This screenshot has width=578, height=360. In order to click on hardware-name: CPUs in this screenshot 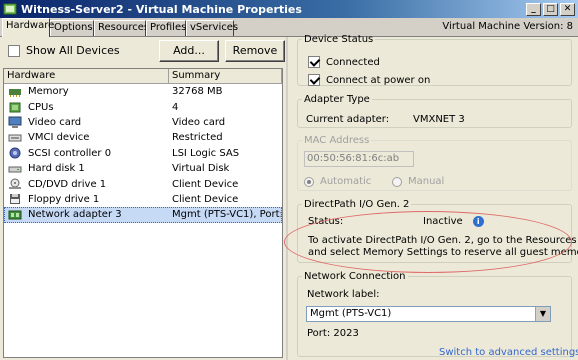, I will do `click(41, 107)`.